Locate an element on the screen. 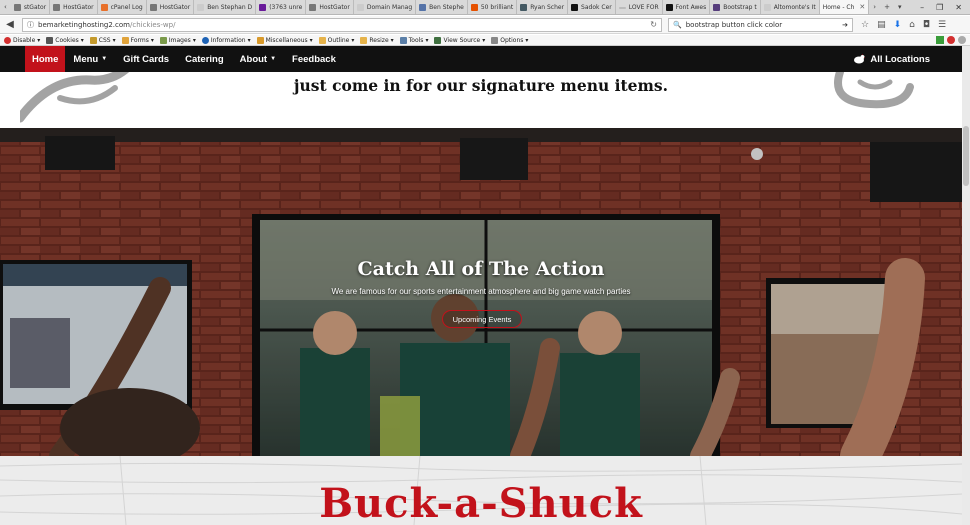  nav-home: Home is located at coordinates (45, 59).